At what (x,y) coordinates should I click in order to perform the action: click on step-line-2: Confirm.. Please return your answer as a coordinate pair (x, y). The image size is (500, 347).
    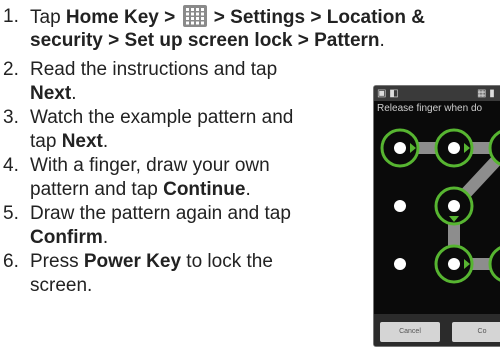
    Looking at the image, I should click on (69, 238).